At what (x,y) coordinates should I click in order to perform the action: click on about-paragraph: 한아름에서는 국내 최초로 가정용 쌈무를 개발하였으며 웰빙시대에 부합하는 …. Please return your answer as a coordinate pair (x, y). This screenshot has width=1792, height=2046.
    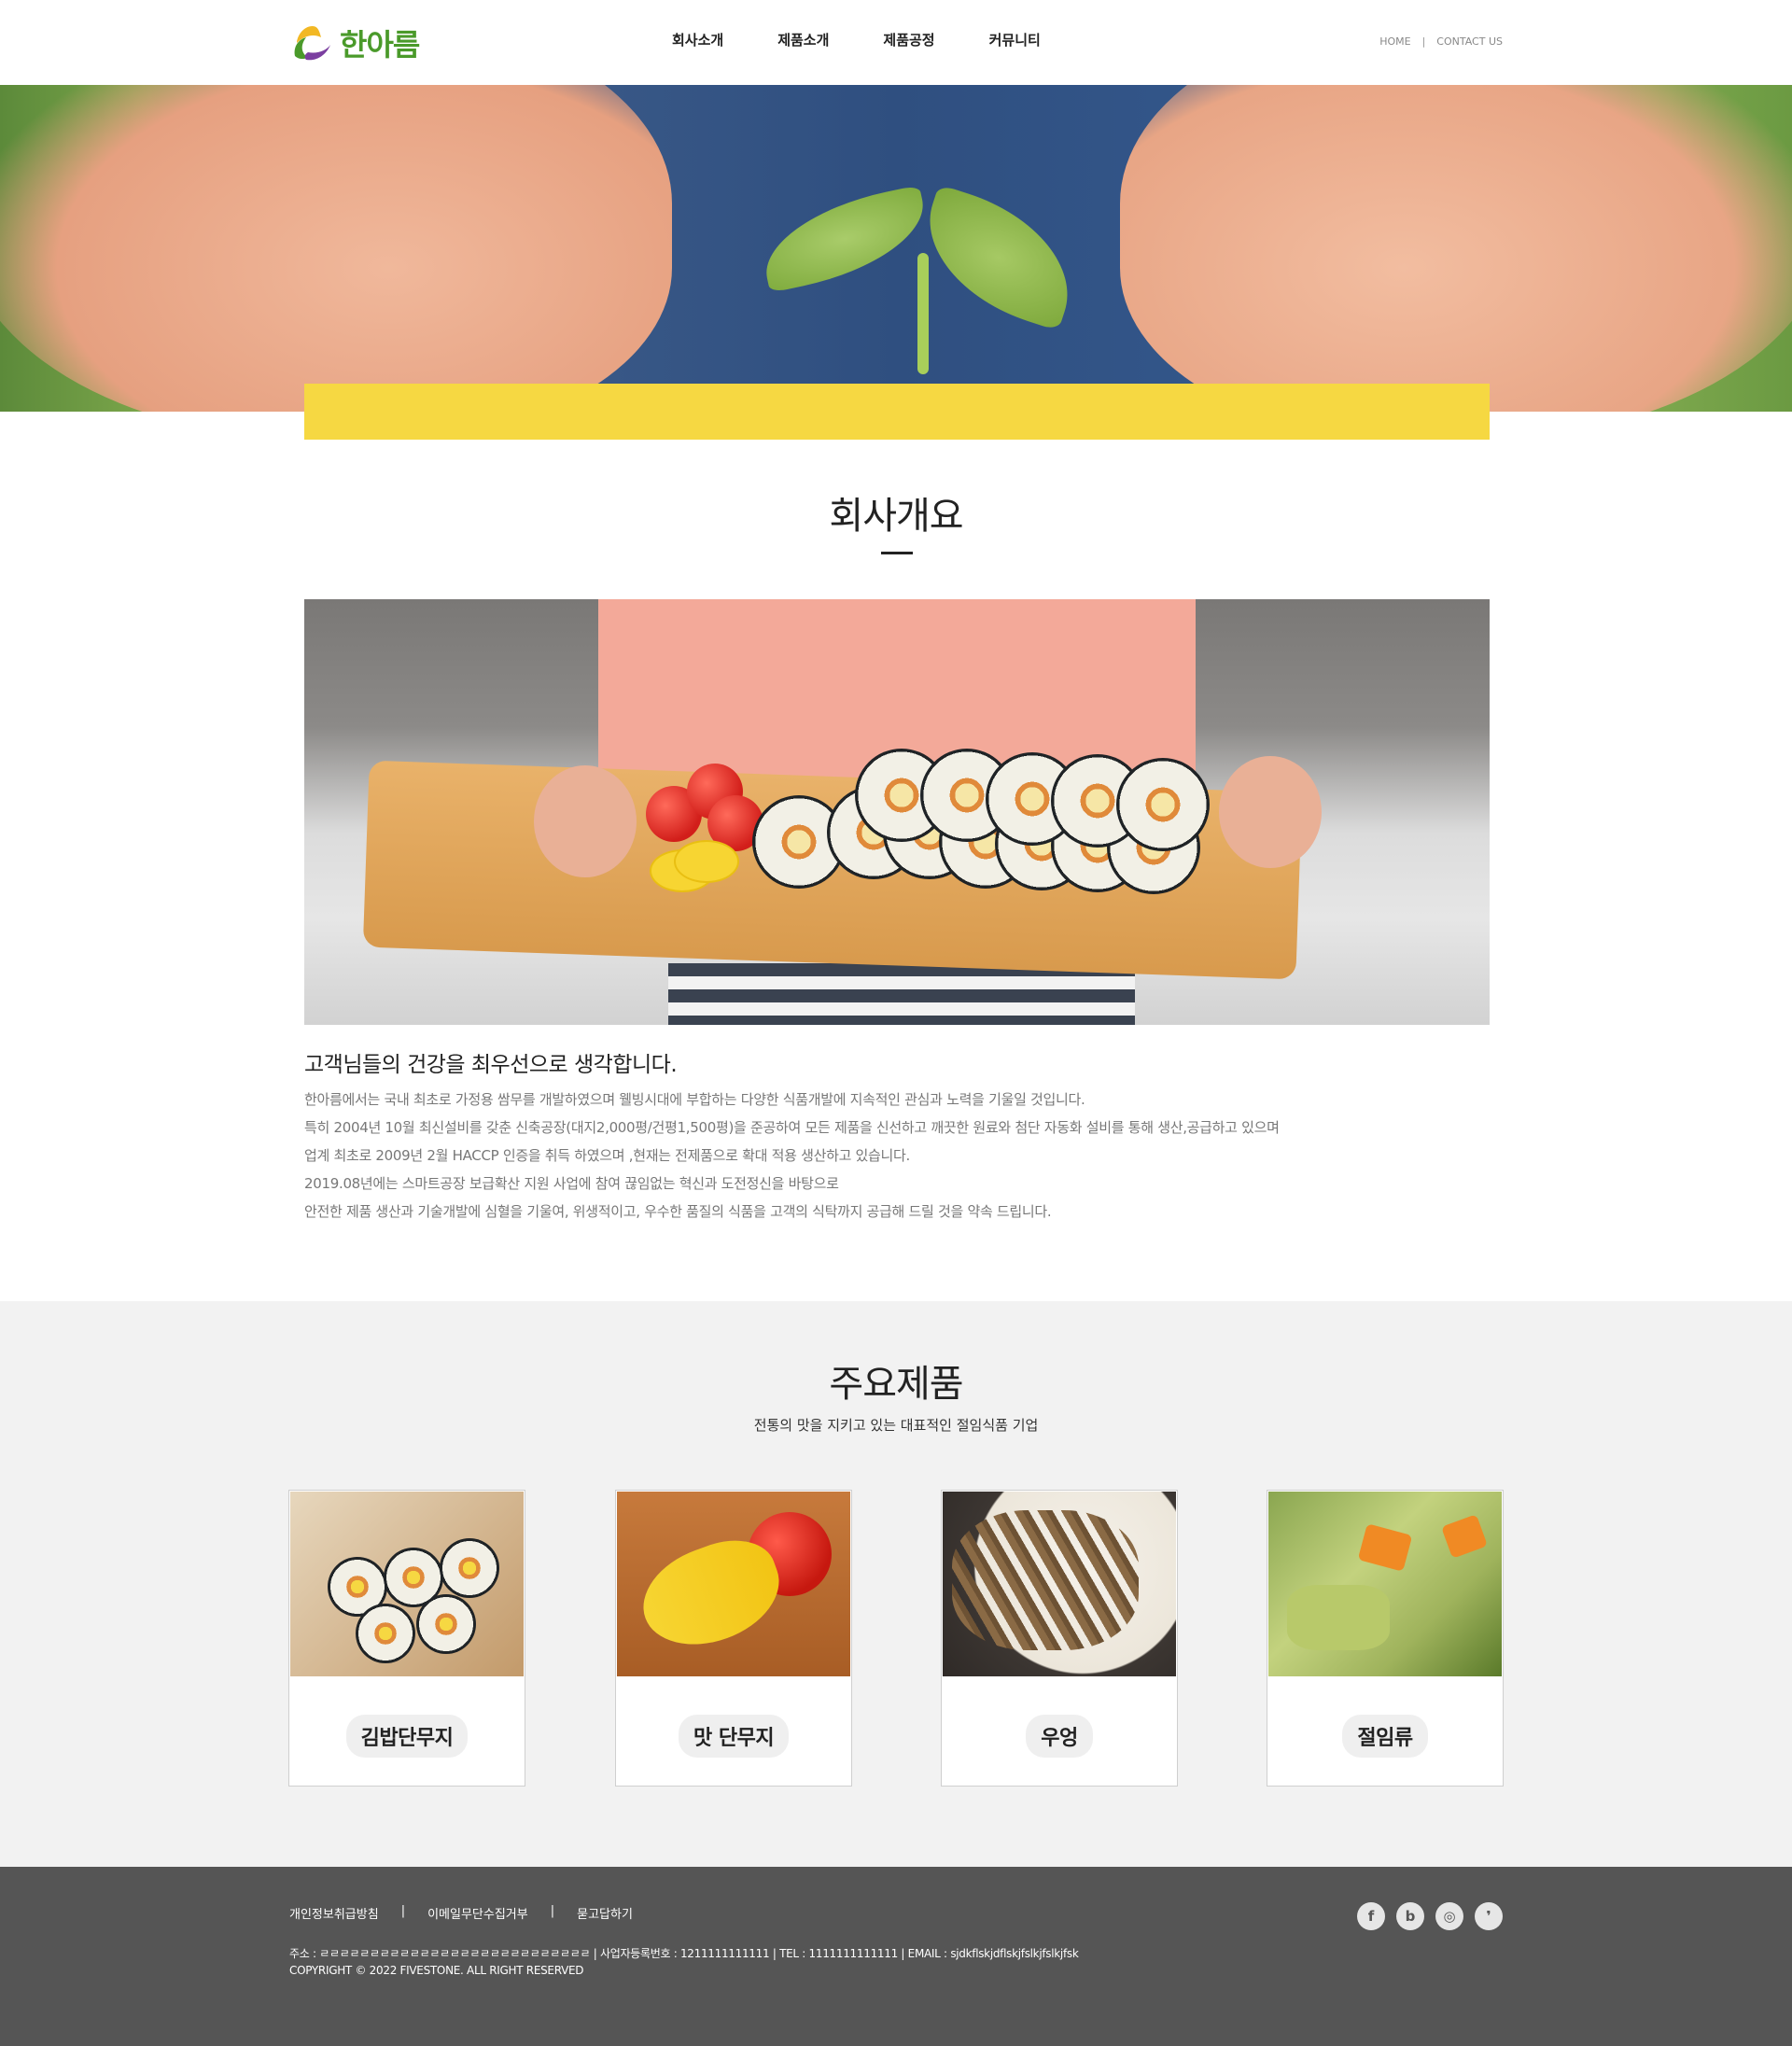
    Looking at the image, I should click on (694, 1099).